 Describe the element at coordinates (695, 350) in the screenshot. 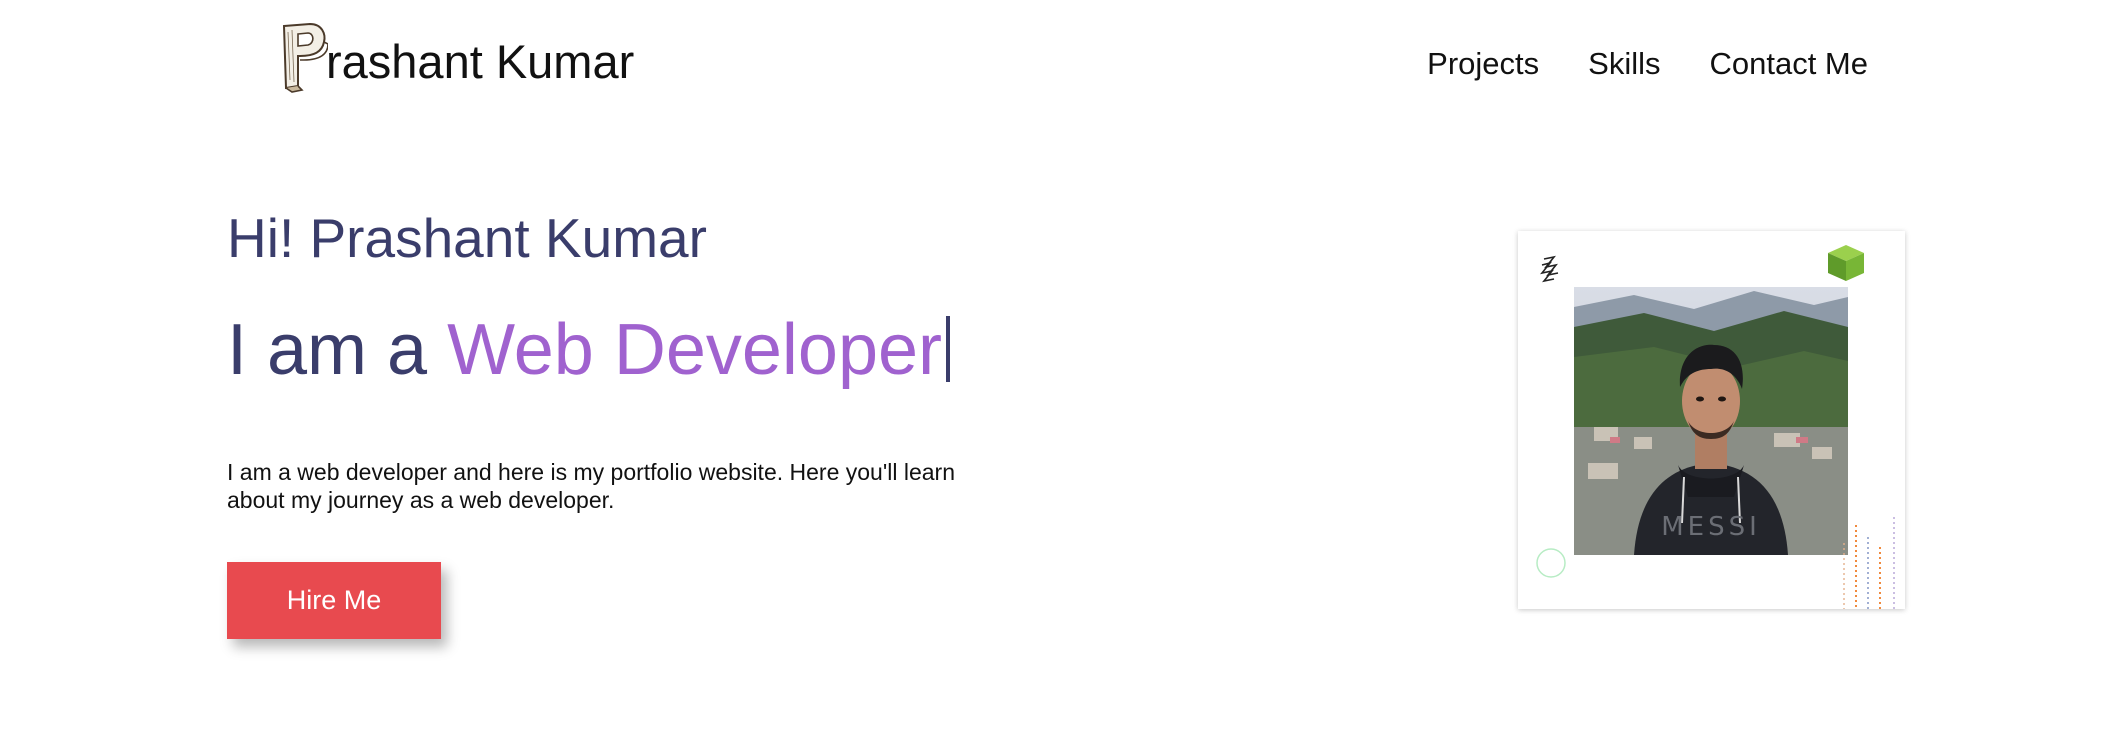

I see `role-typed-word: Web Developer` at that location.